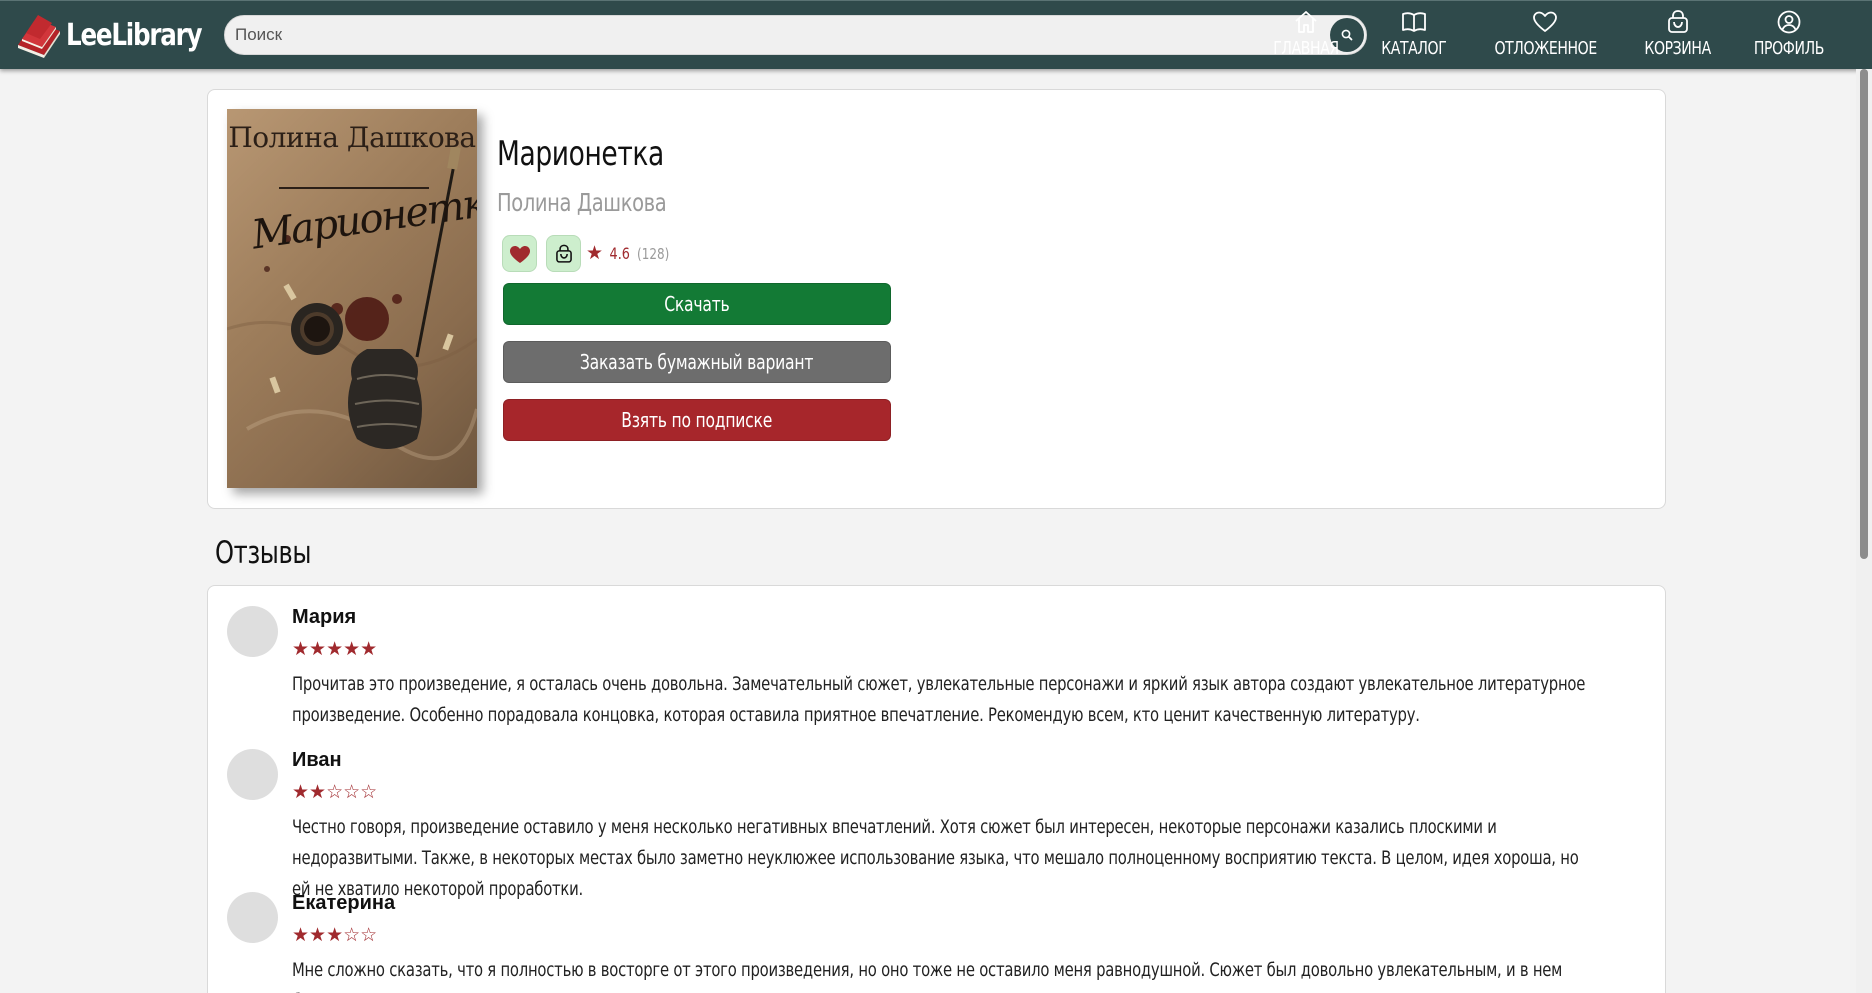 The width and height of the screenshot is (1872, 993). I want to click on reviewer-name: Екатерина, so click(344, 903).